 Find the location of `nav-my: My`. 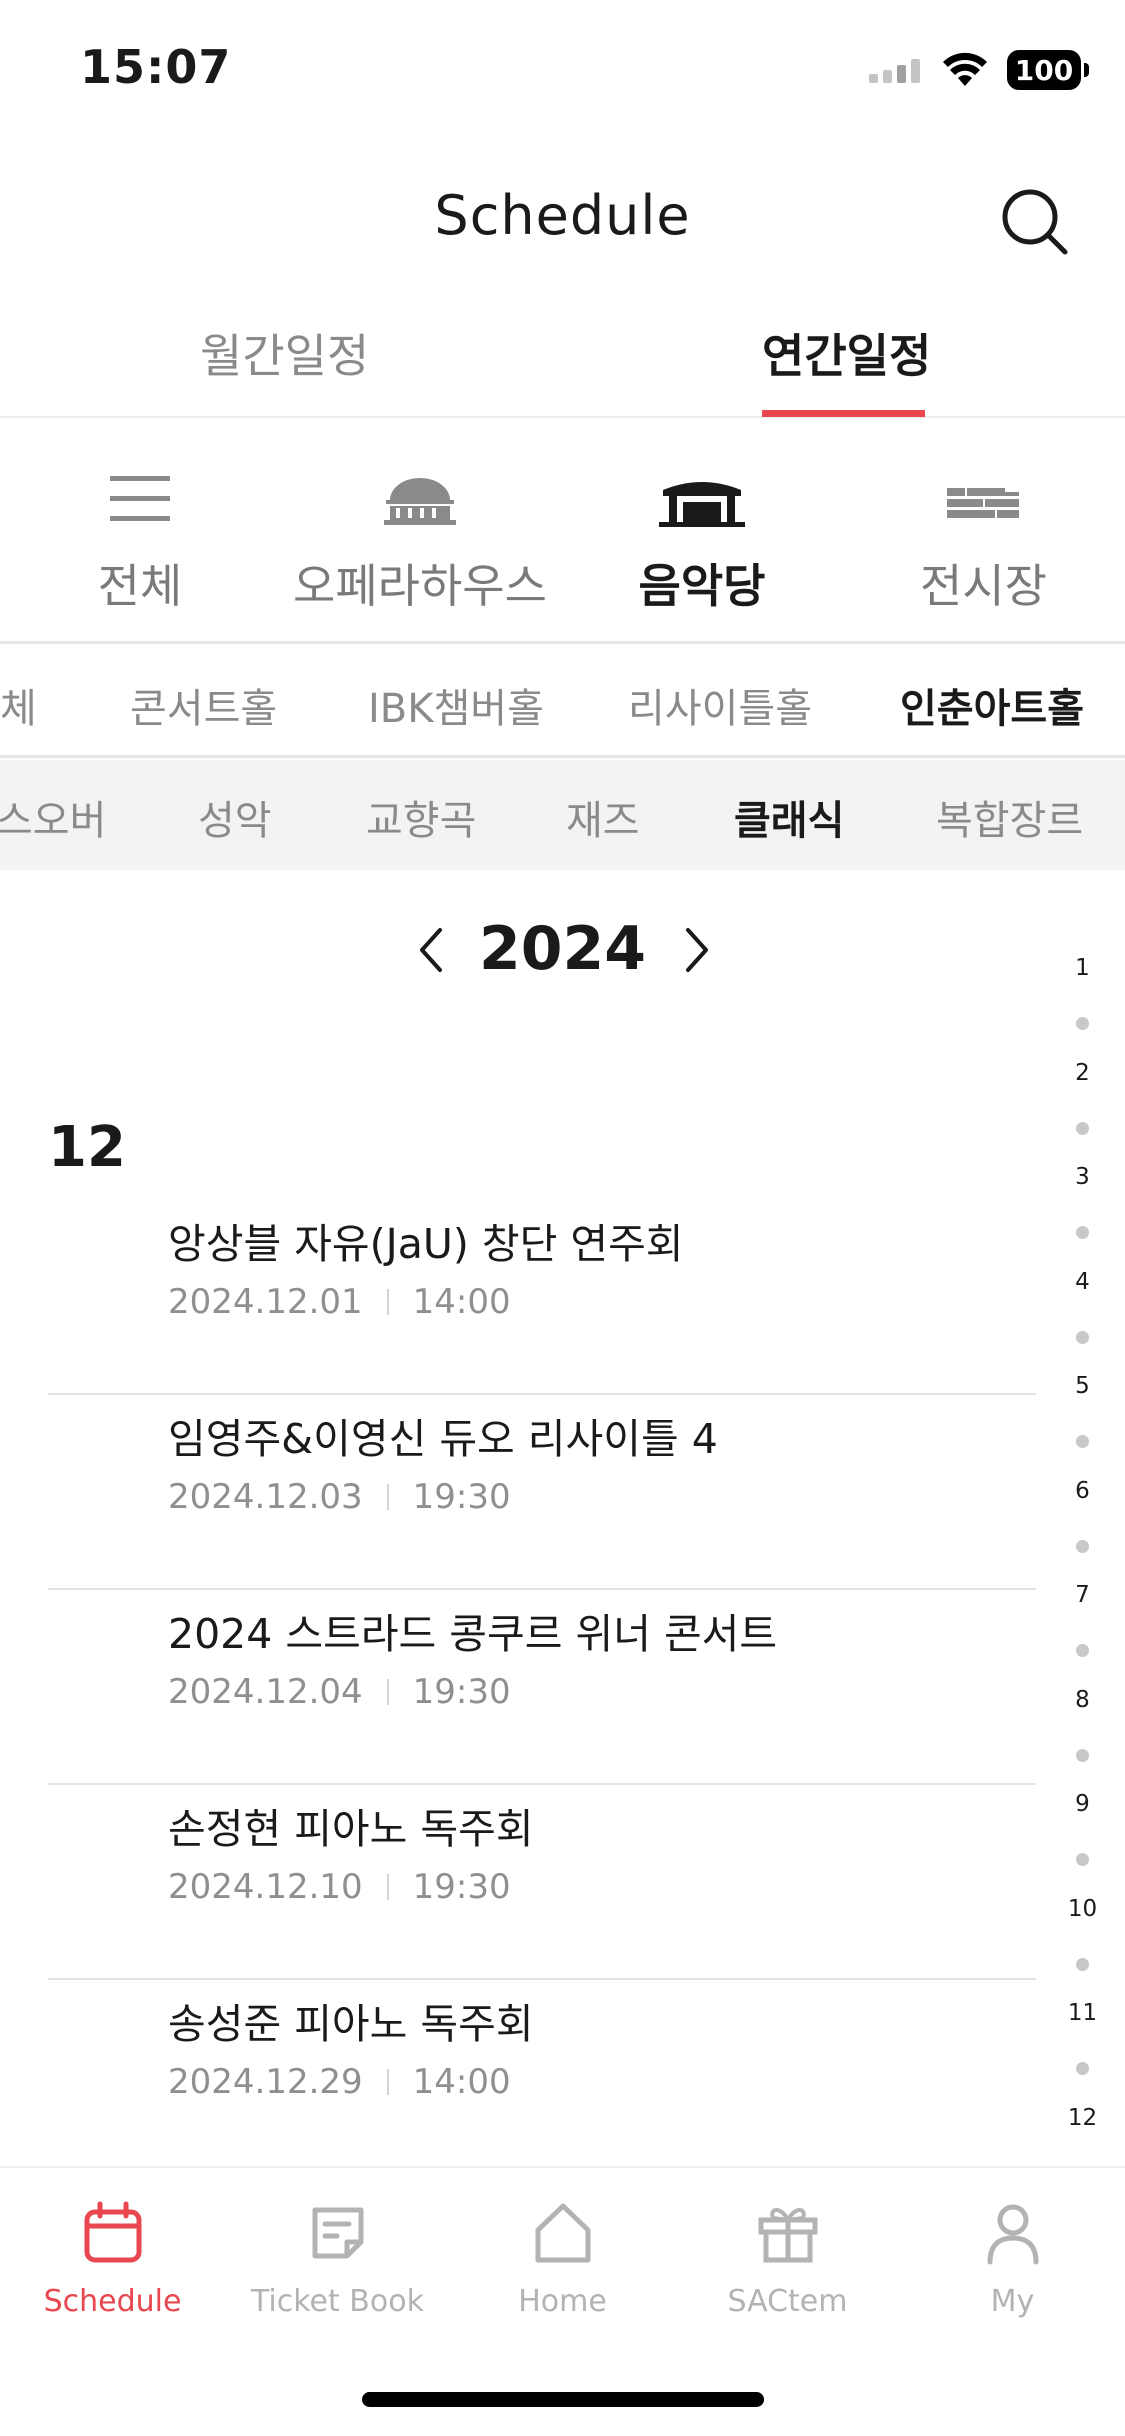

nav-my: My is located at coordinates (1012, 2258).